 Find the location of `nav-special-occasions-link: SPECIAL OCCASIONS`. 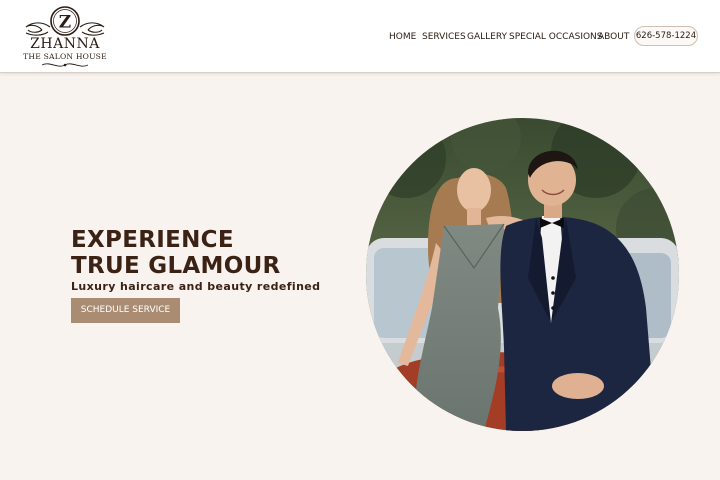

nav-special-occasions-link: SPECIAL OCCASIONS is located at coordinates (556, 37).